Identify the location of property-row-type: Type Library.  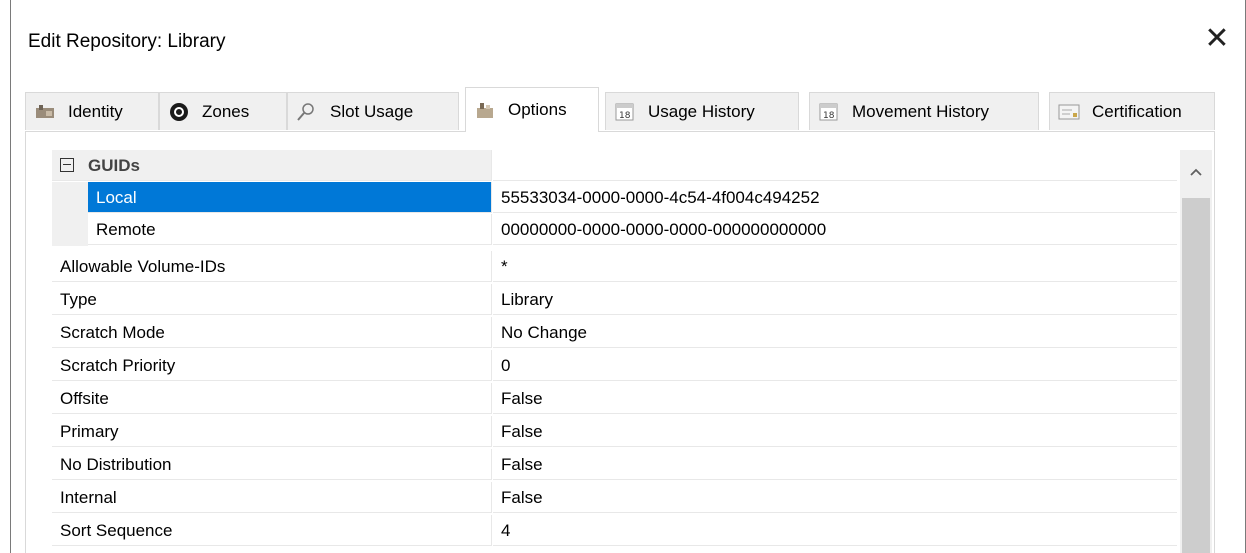
(614, 300).